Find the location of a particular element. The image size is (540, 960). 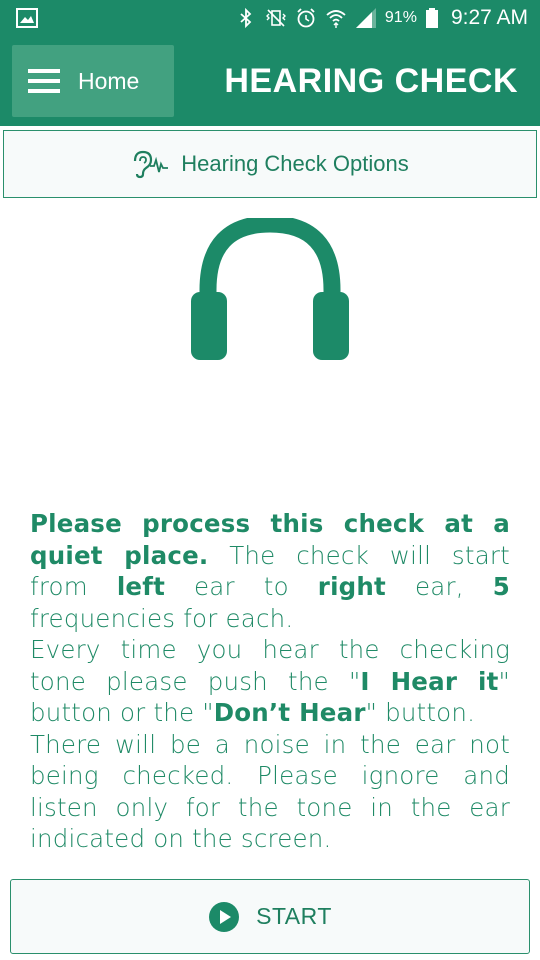

start-label: START is located at coordinates (294, 916).